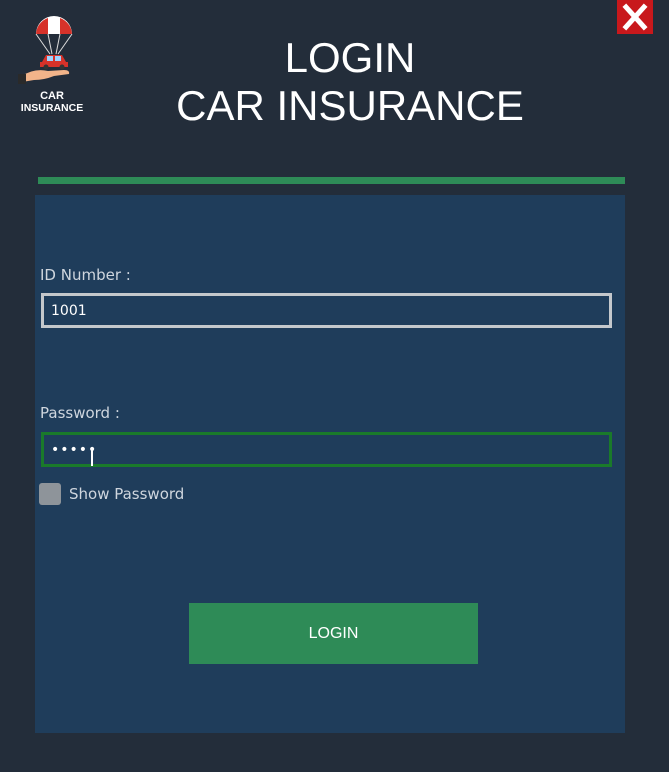  I want to click on page-title-line2: CAR INSURANCE, so click(350, 105).